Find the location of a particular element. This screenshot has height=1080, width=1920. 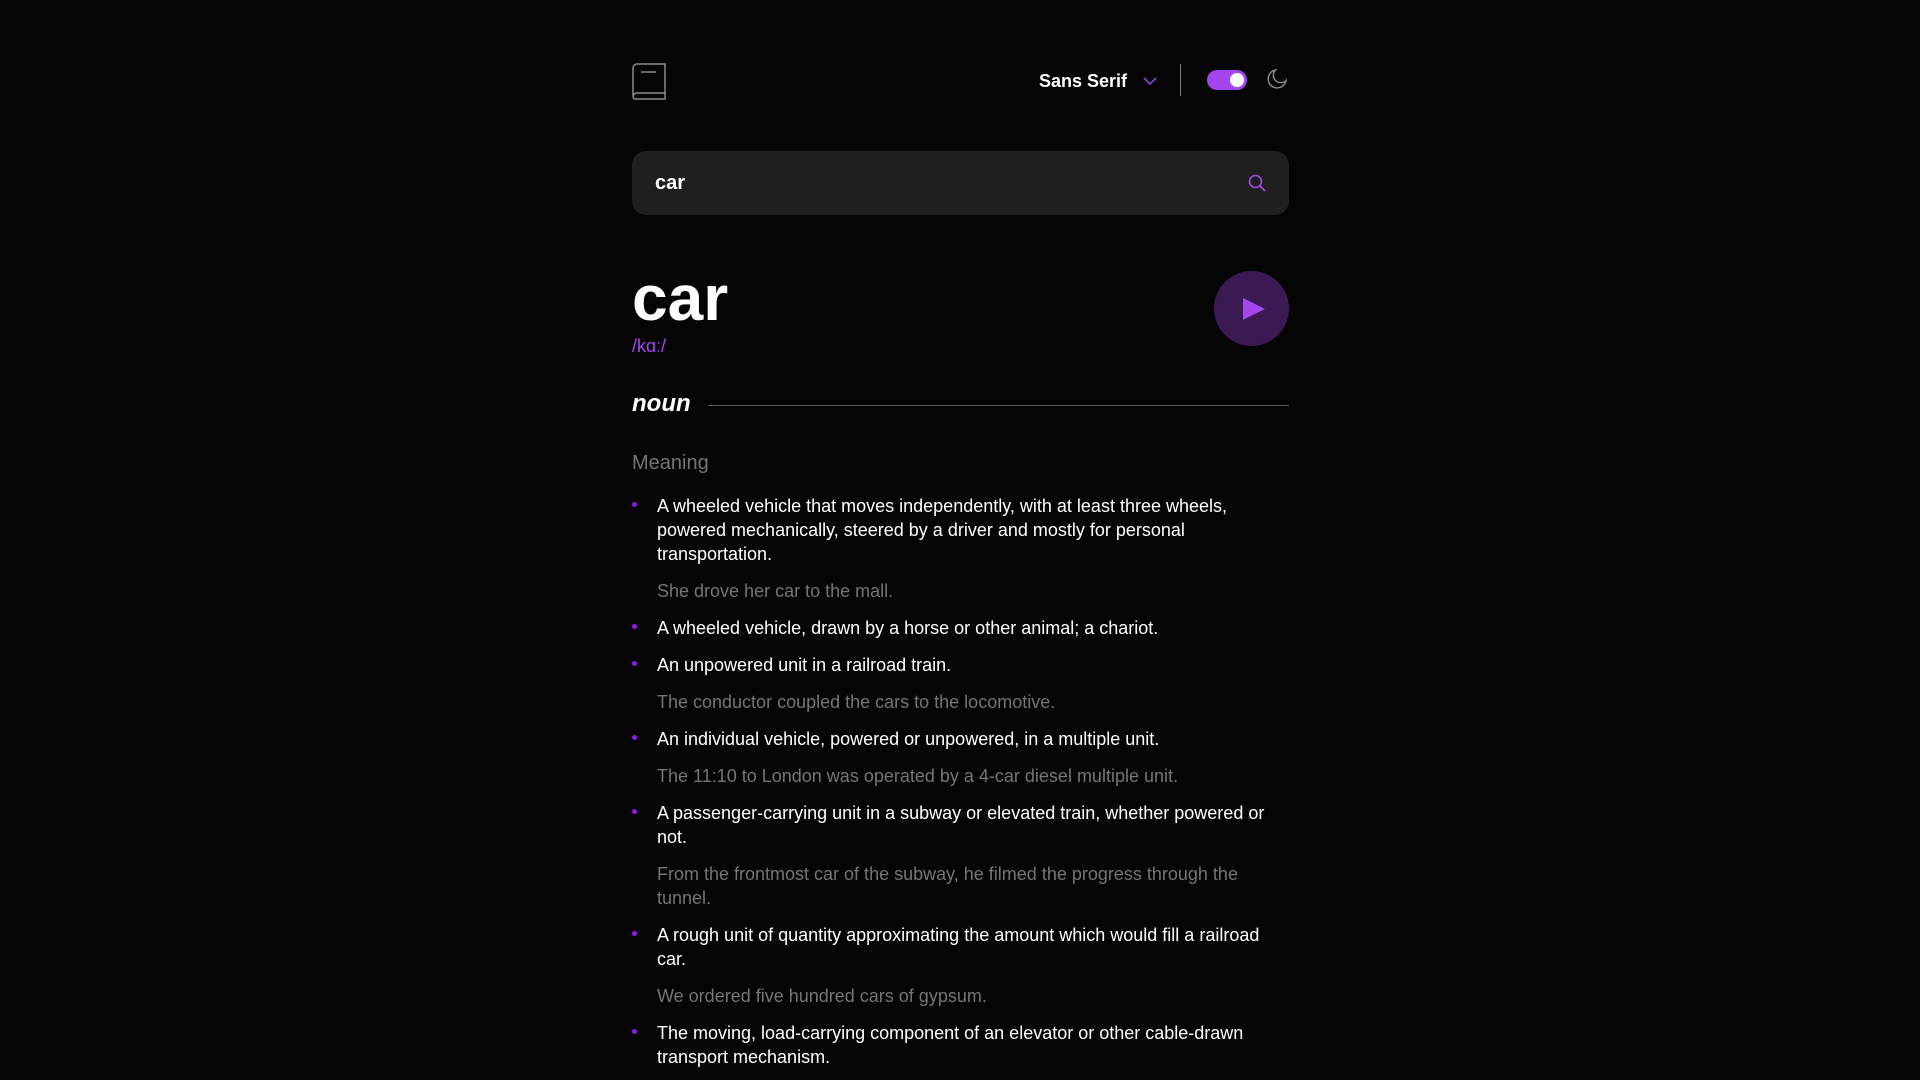

definition-text: An unpowered unit in a railroad train. is located at coordinates (804, 665).